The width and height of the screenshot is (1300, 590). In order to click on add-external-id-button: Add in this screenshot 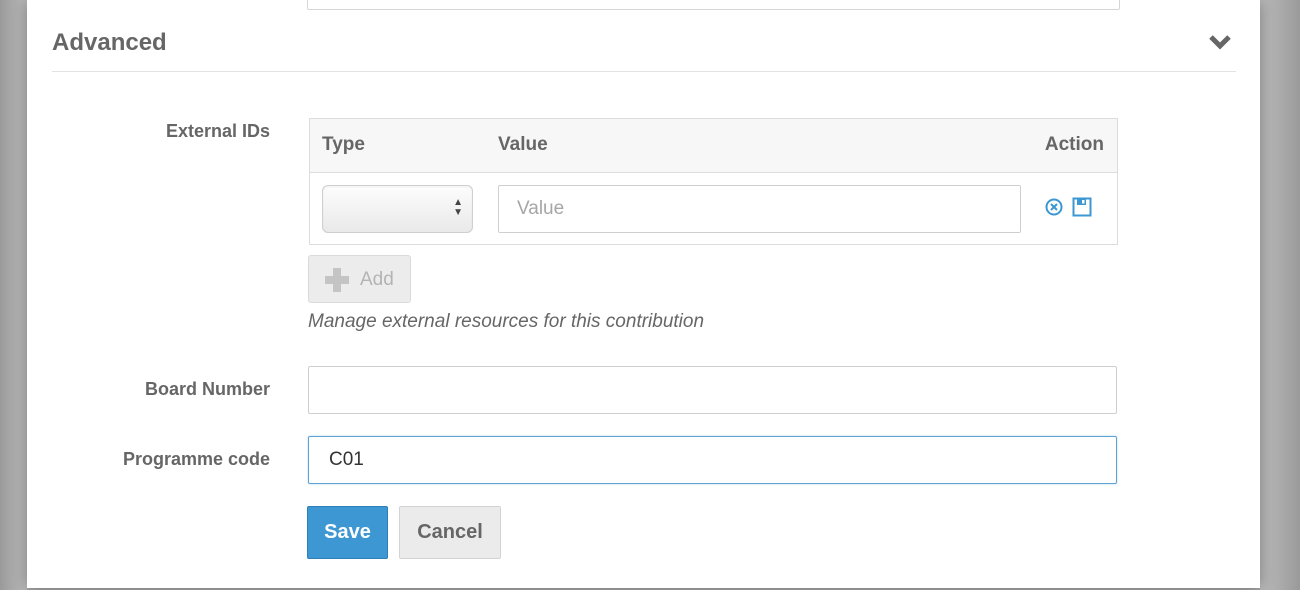, I will do `click(359, 279)`.